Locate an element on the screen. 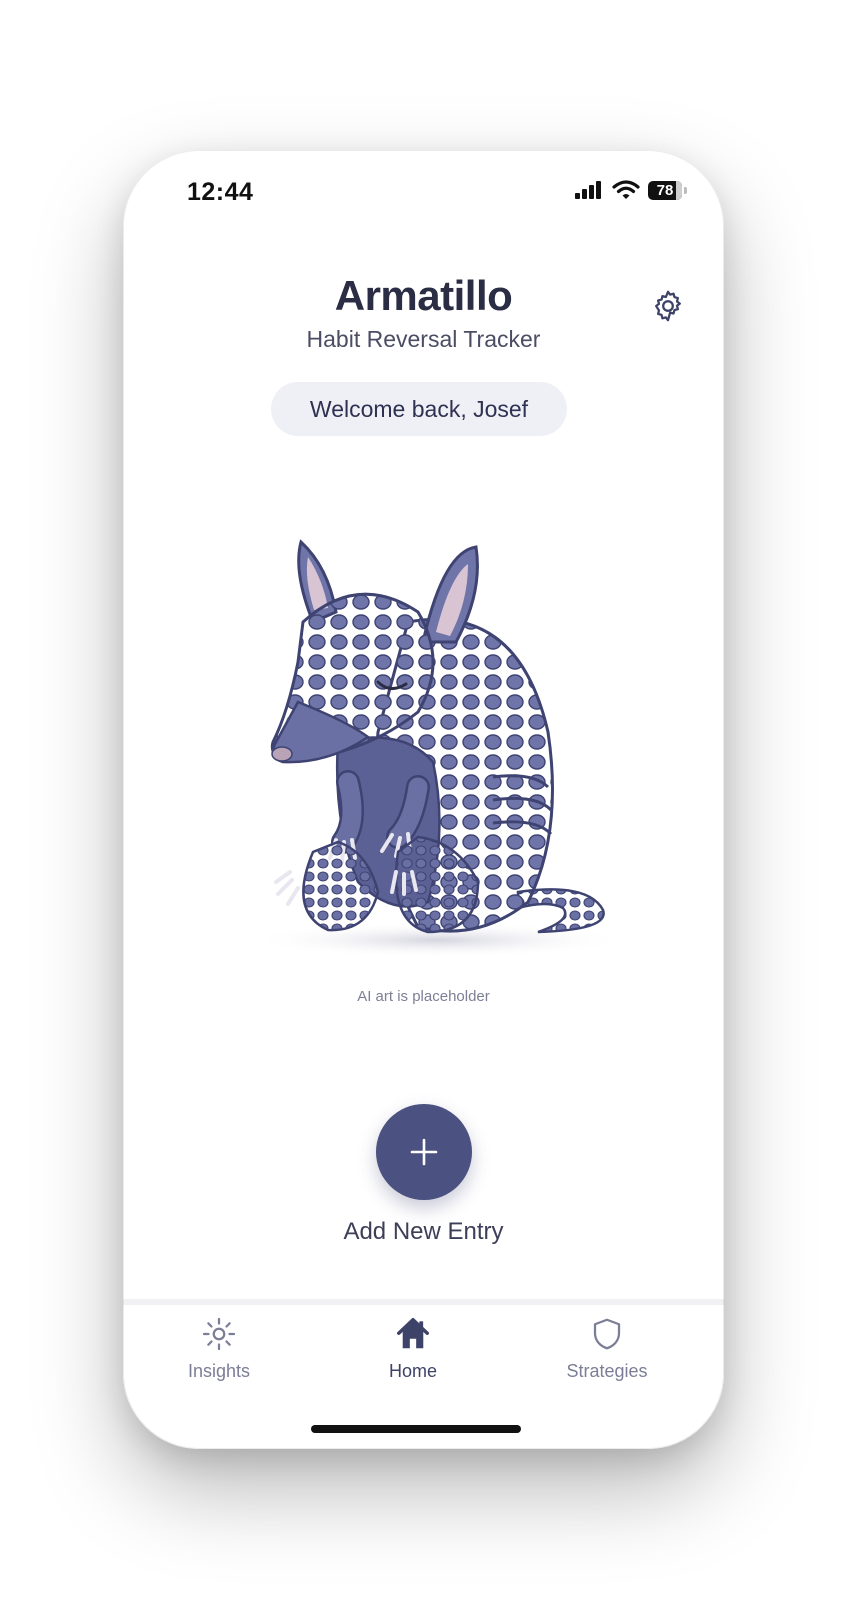 The width and height of the screenshot is (848, 1612). tab-home: Home is located at coordinates (413, 1355).